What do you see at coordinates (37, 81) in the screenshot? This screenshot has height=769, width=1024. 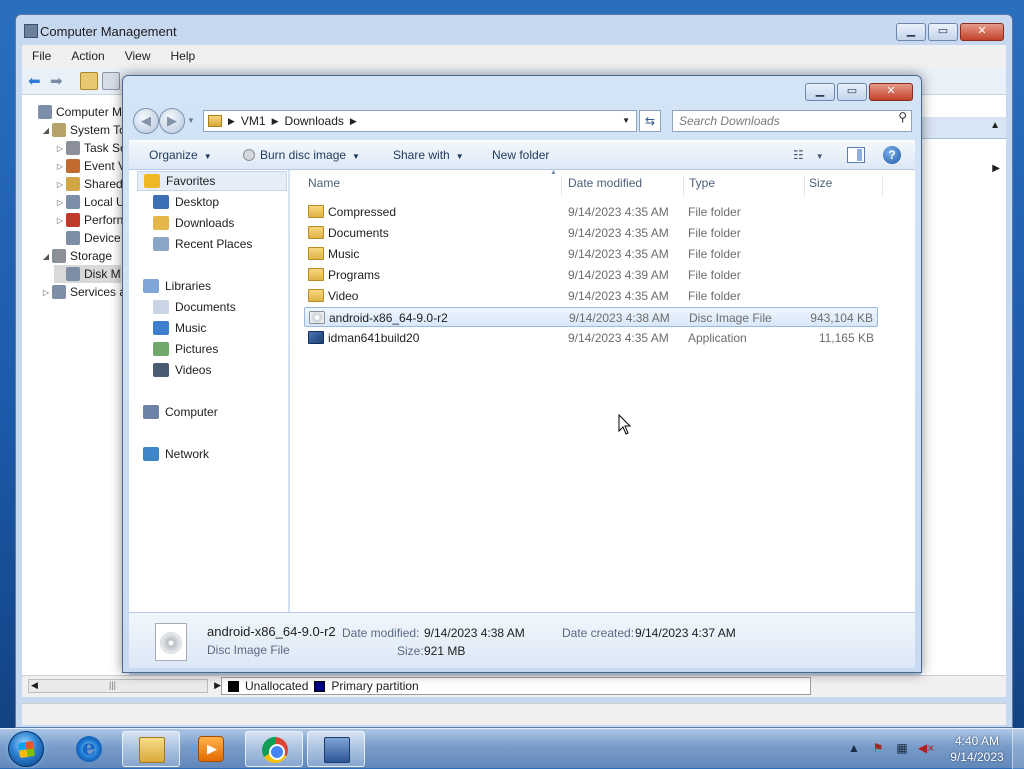 I see `back-arrow-icon: ⬅` at bounding box center [37, 81].